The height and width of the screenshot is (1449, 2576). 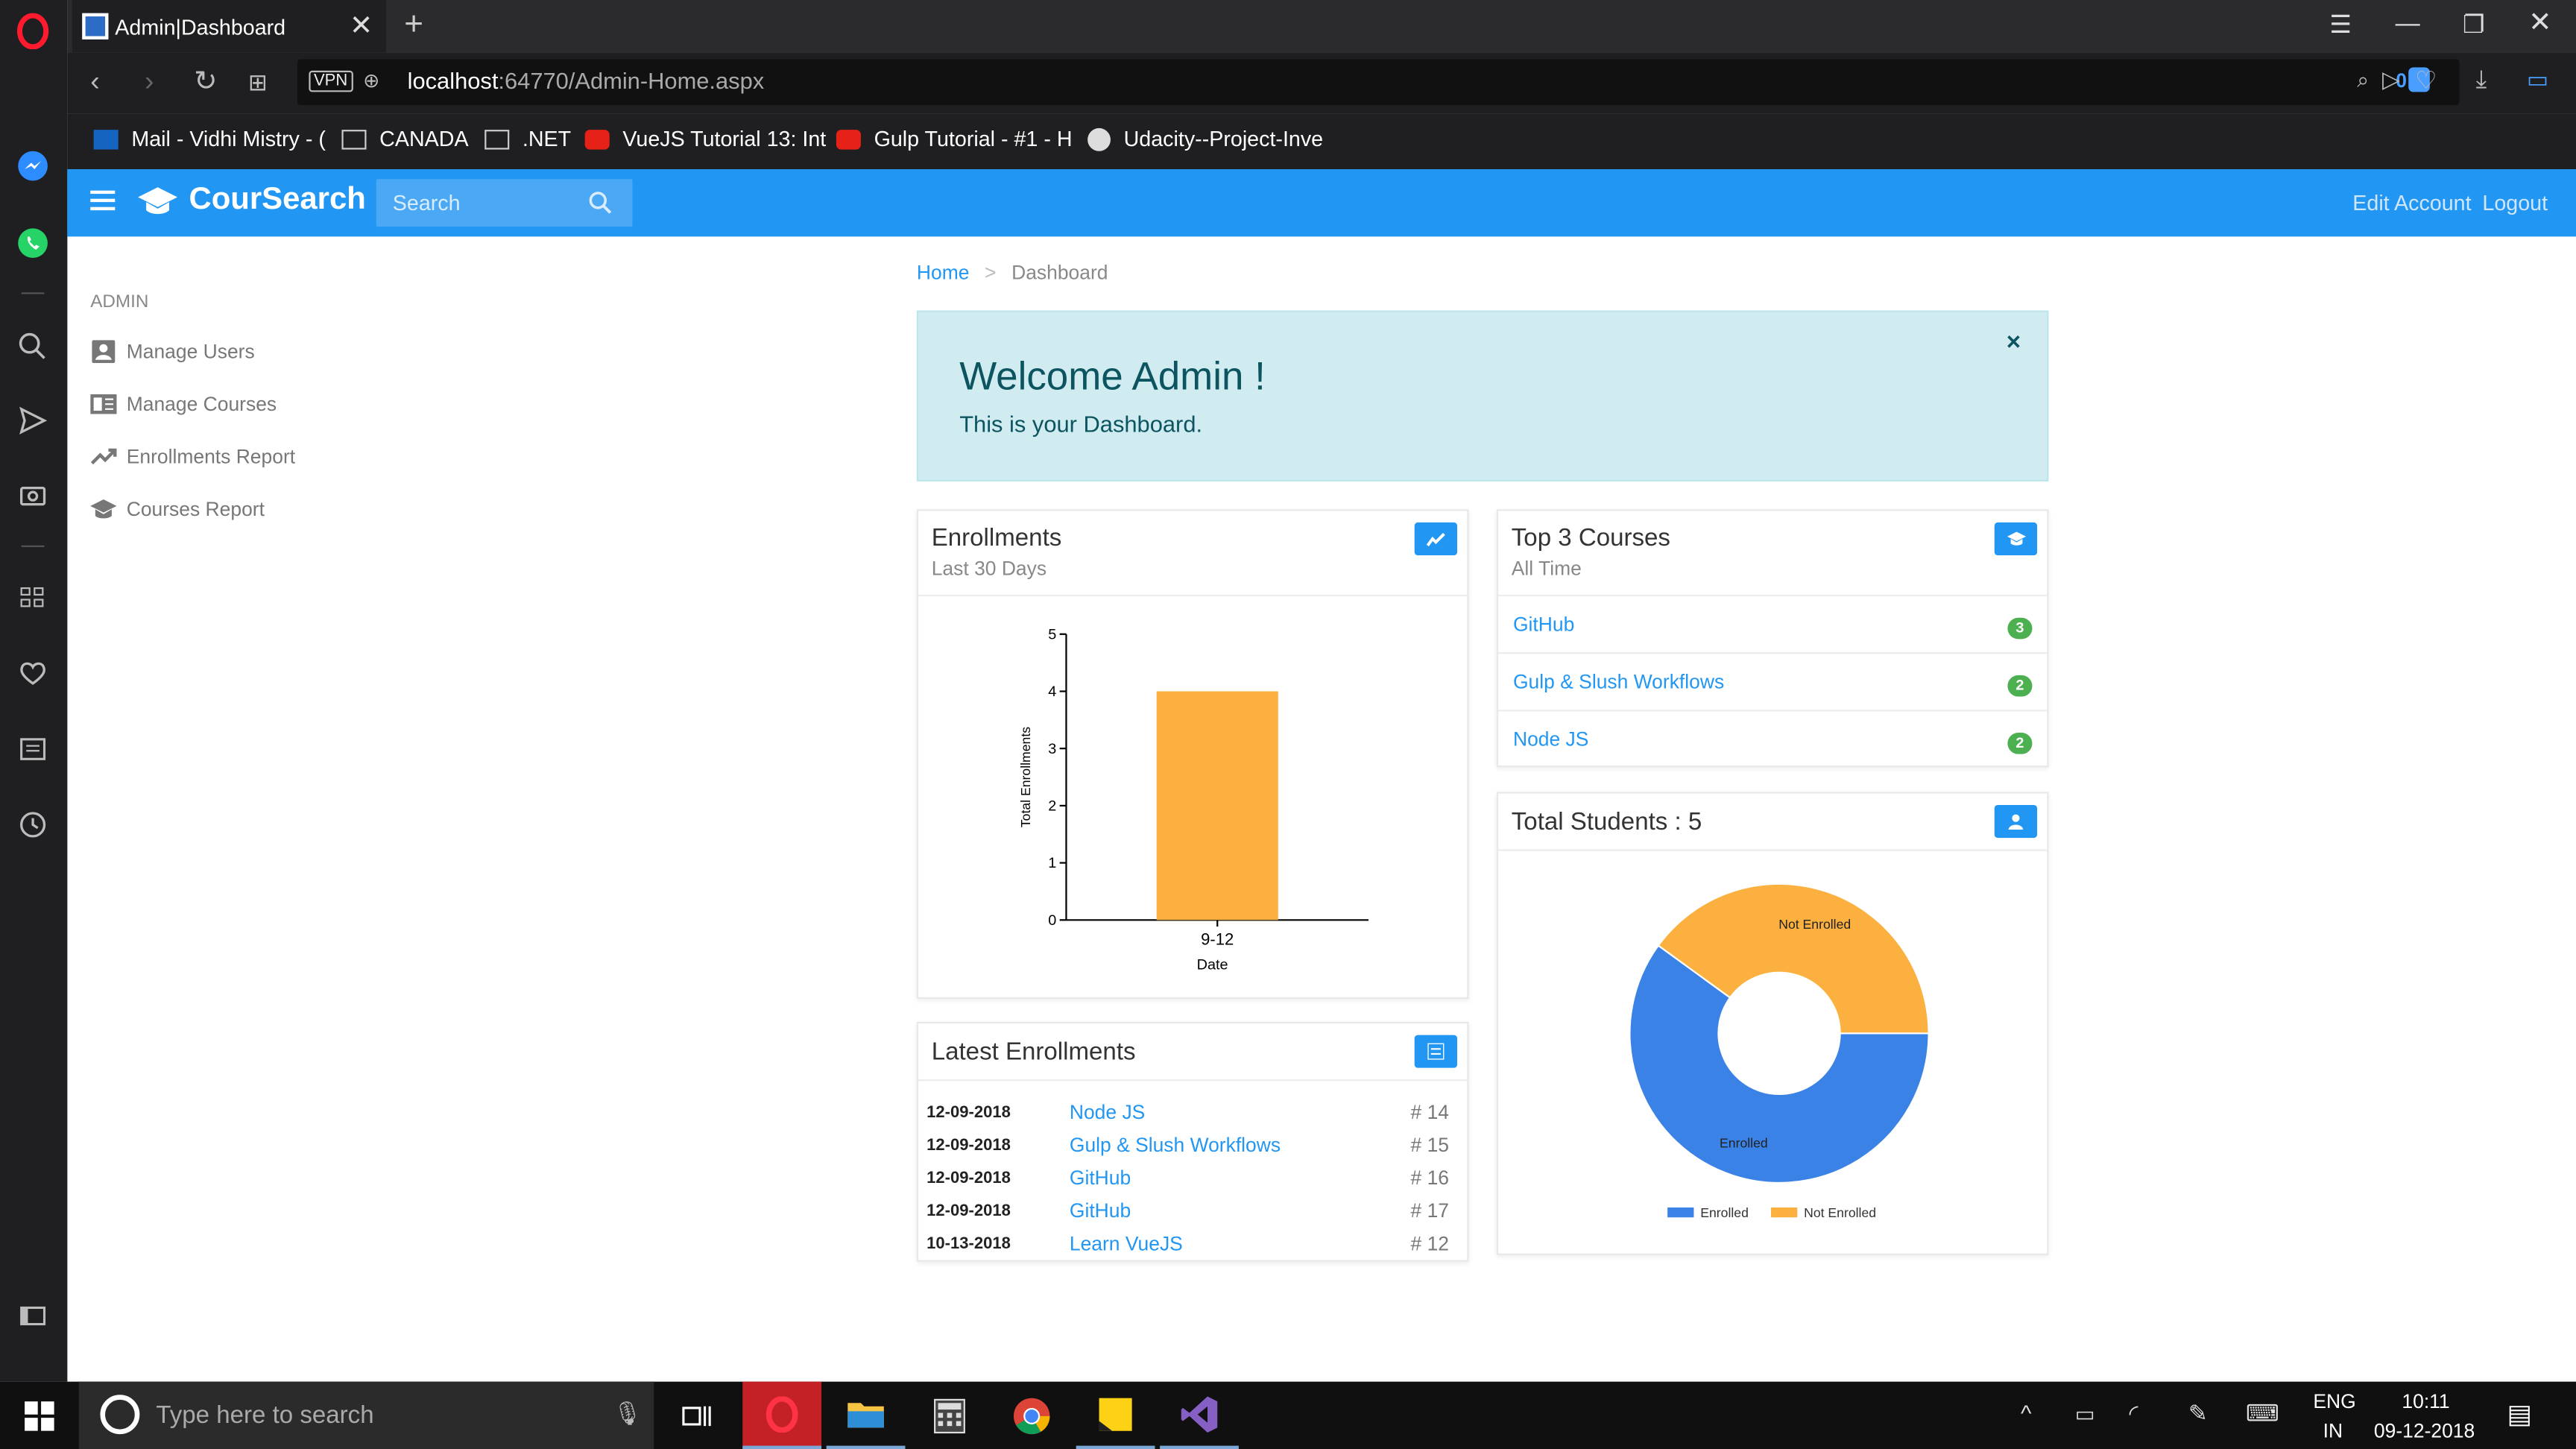 I want to click on bookmark-heart-icon: ♡, so click(x=2426, y=81).